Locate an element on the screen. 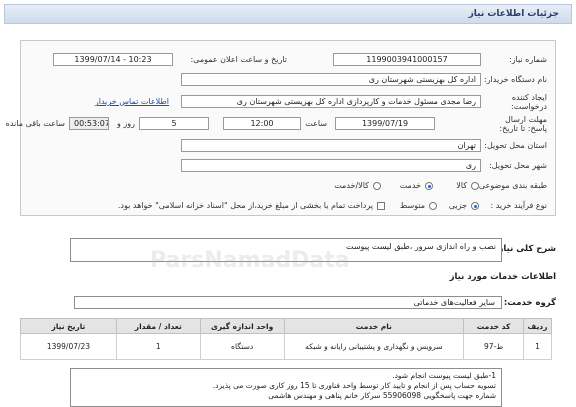 Image resolution: width=576 pixels, height=407 pixels. page-title: جزئیات اطلاعات نیاز is located at coordinates (513, 14).